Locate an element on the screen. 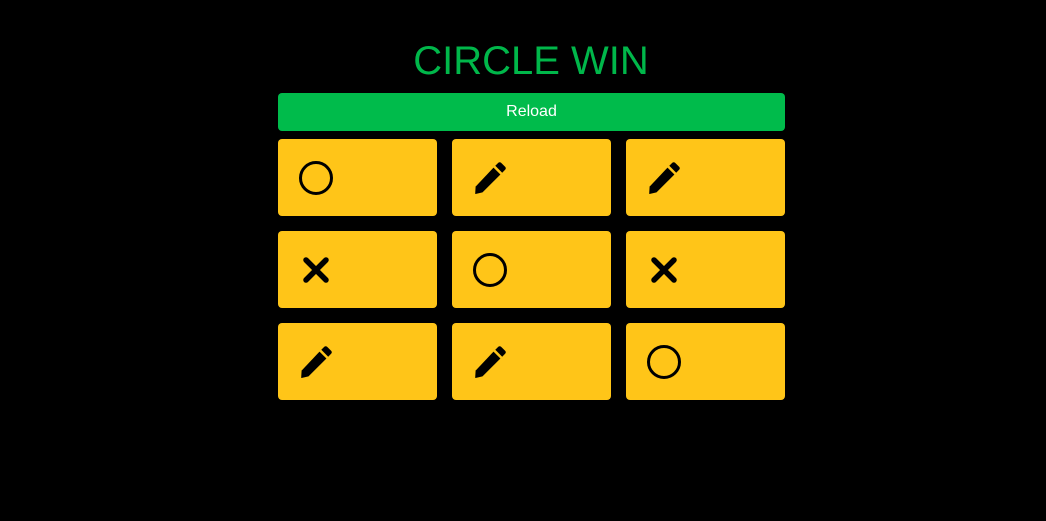  game-status-title: CIRCLE WIN is located at coordinates (531, 61).